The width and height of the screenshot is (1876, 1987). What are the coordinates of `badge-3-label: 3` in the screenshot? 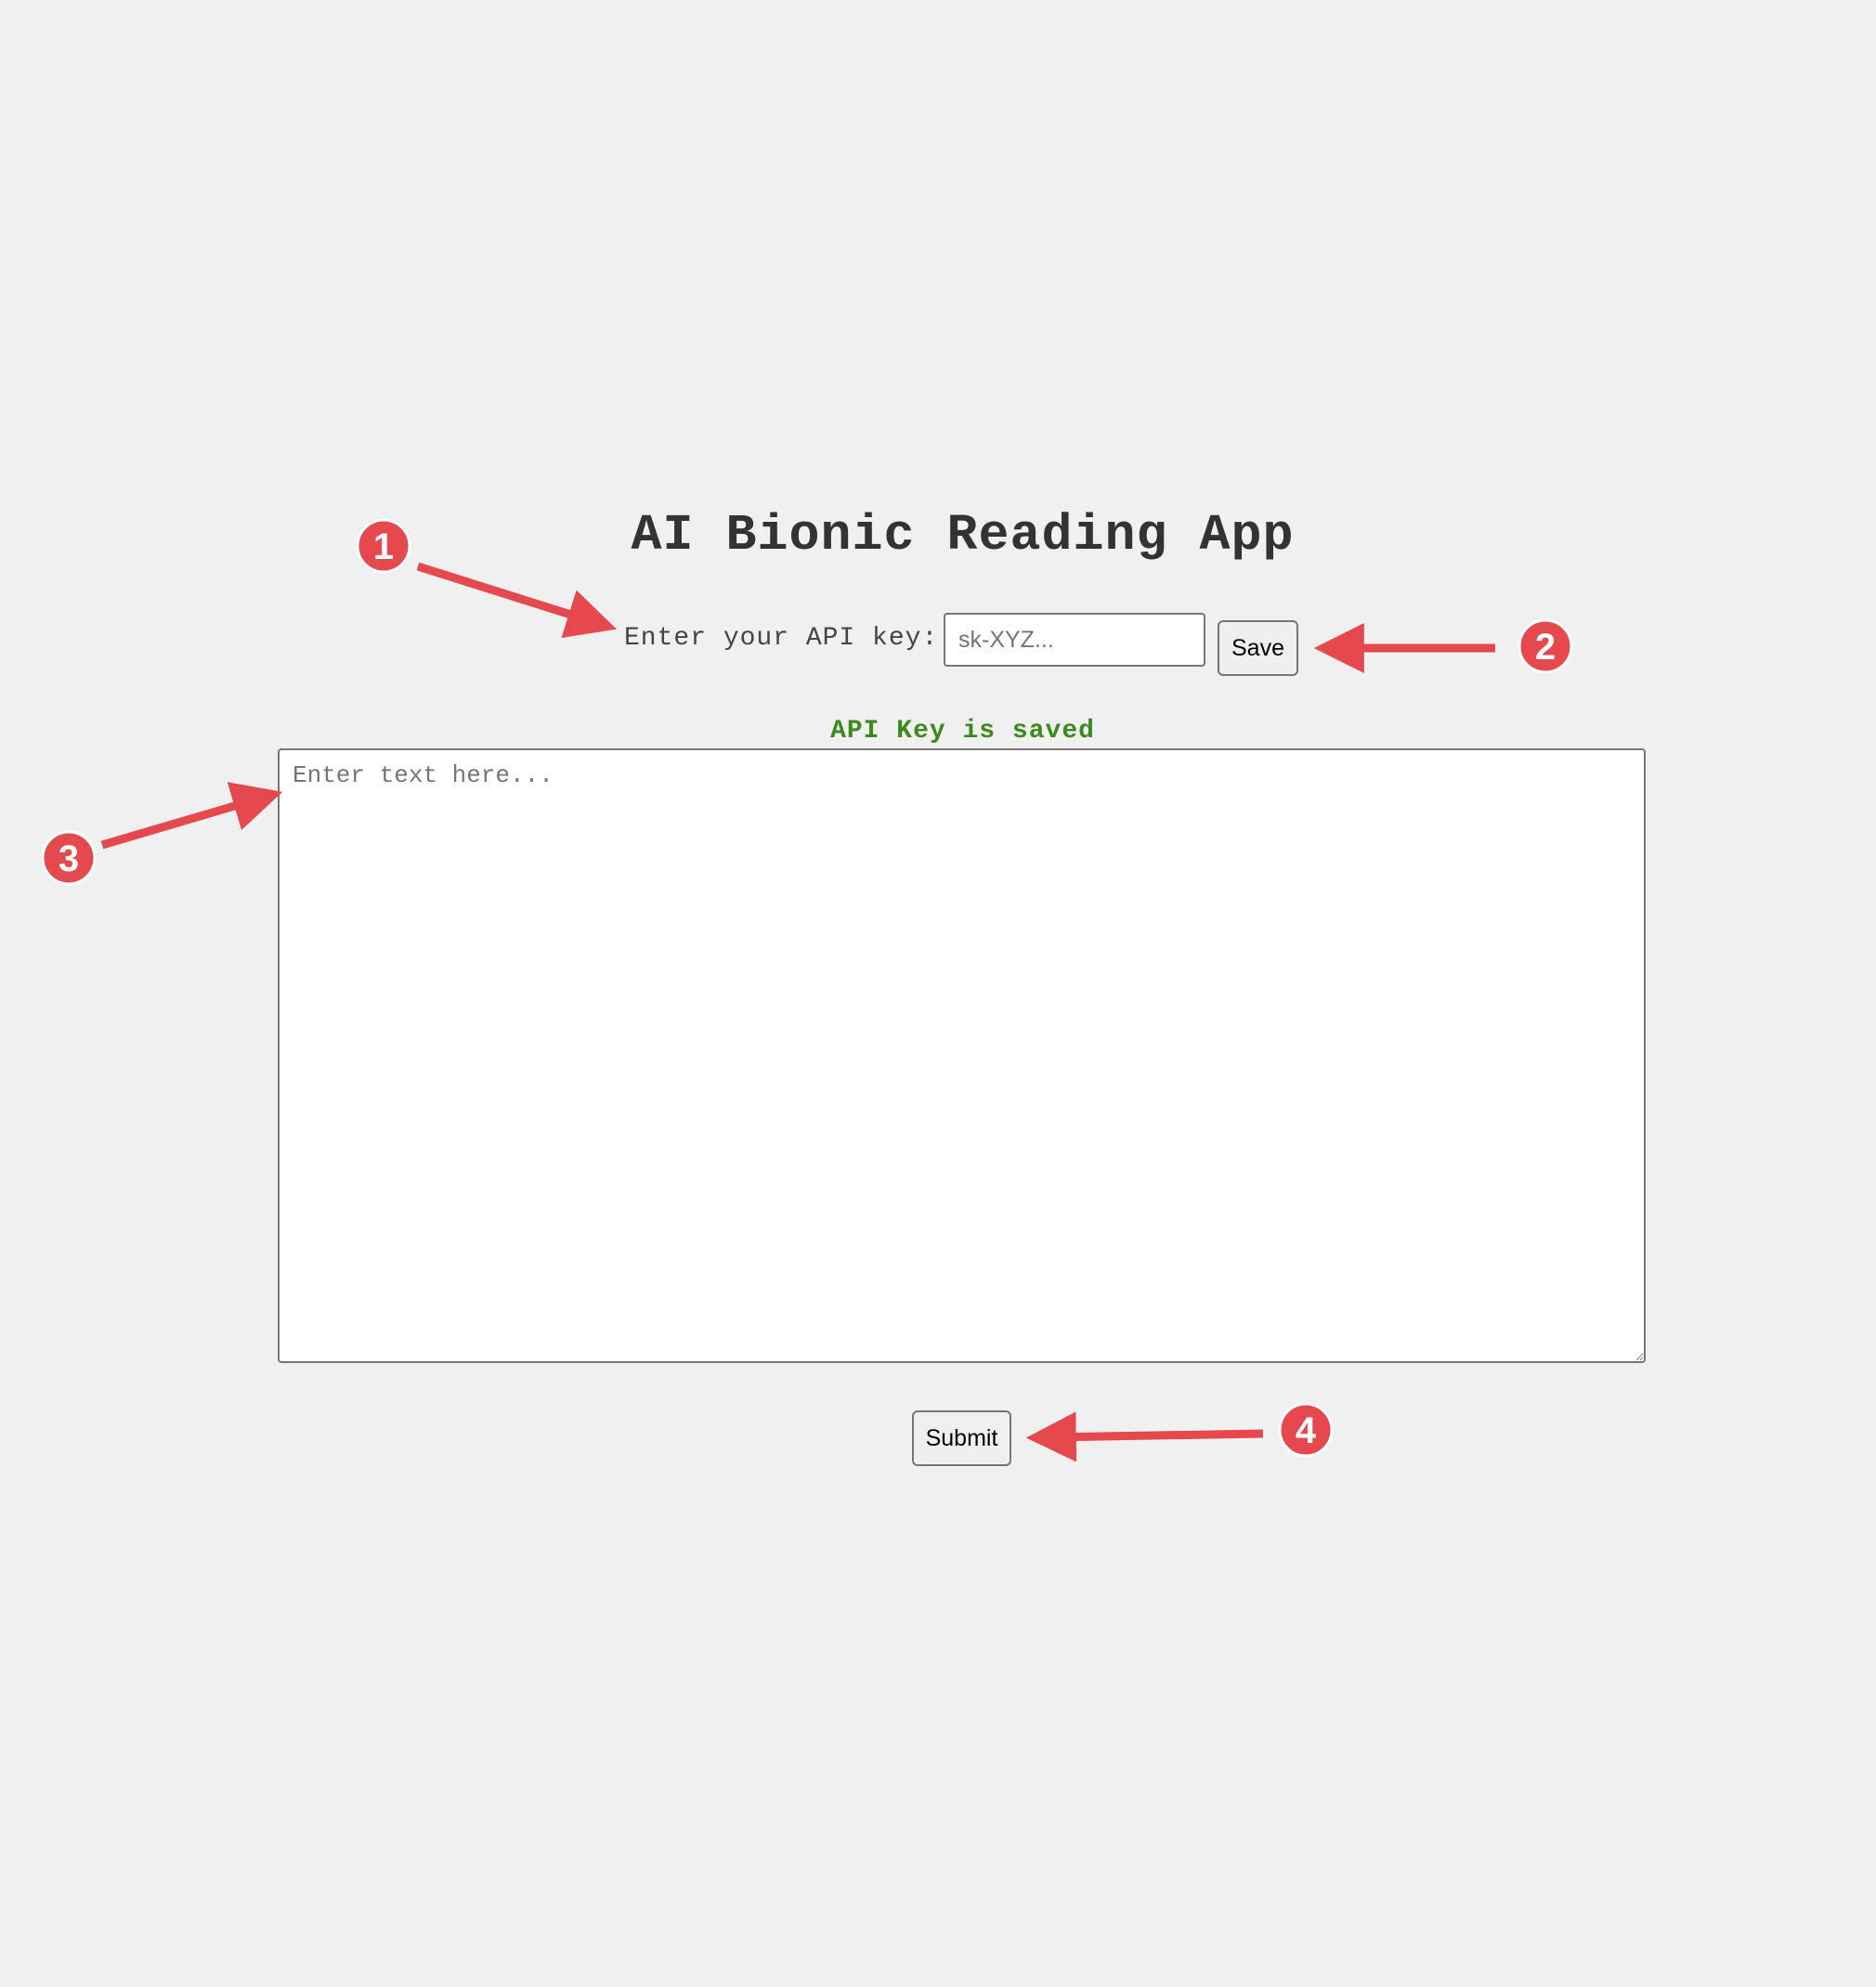 It's located at (69, 859).